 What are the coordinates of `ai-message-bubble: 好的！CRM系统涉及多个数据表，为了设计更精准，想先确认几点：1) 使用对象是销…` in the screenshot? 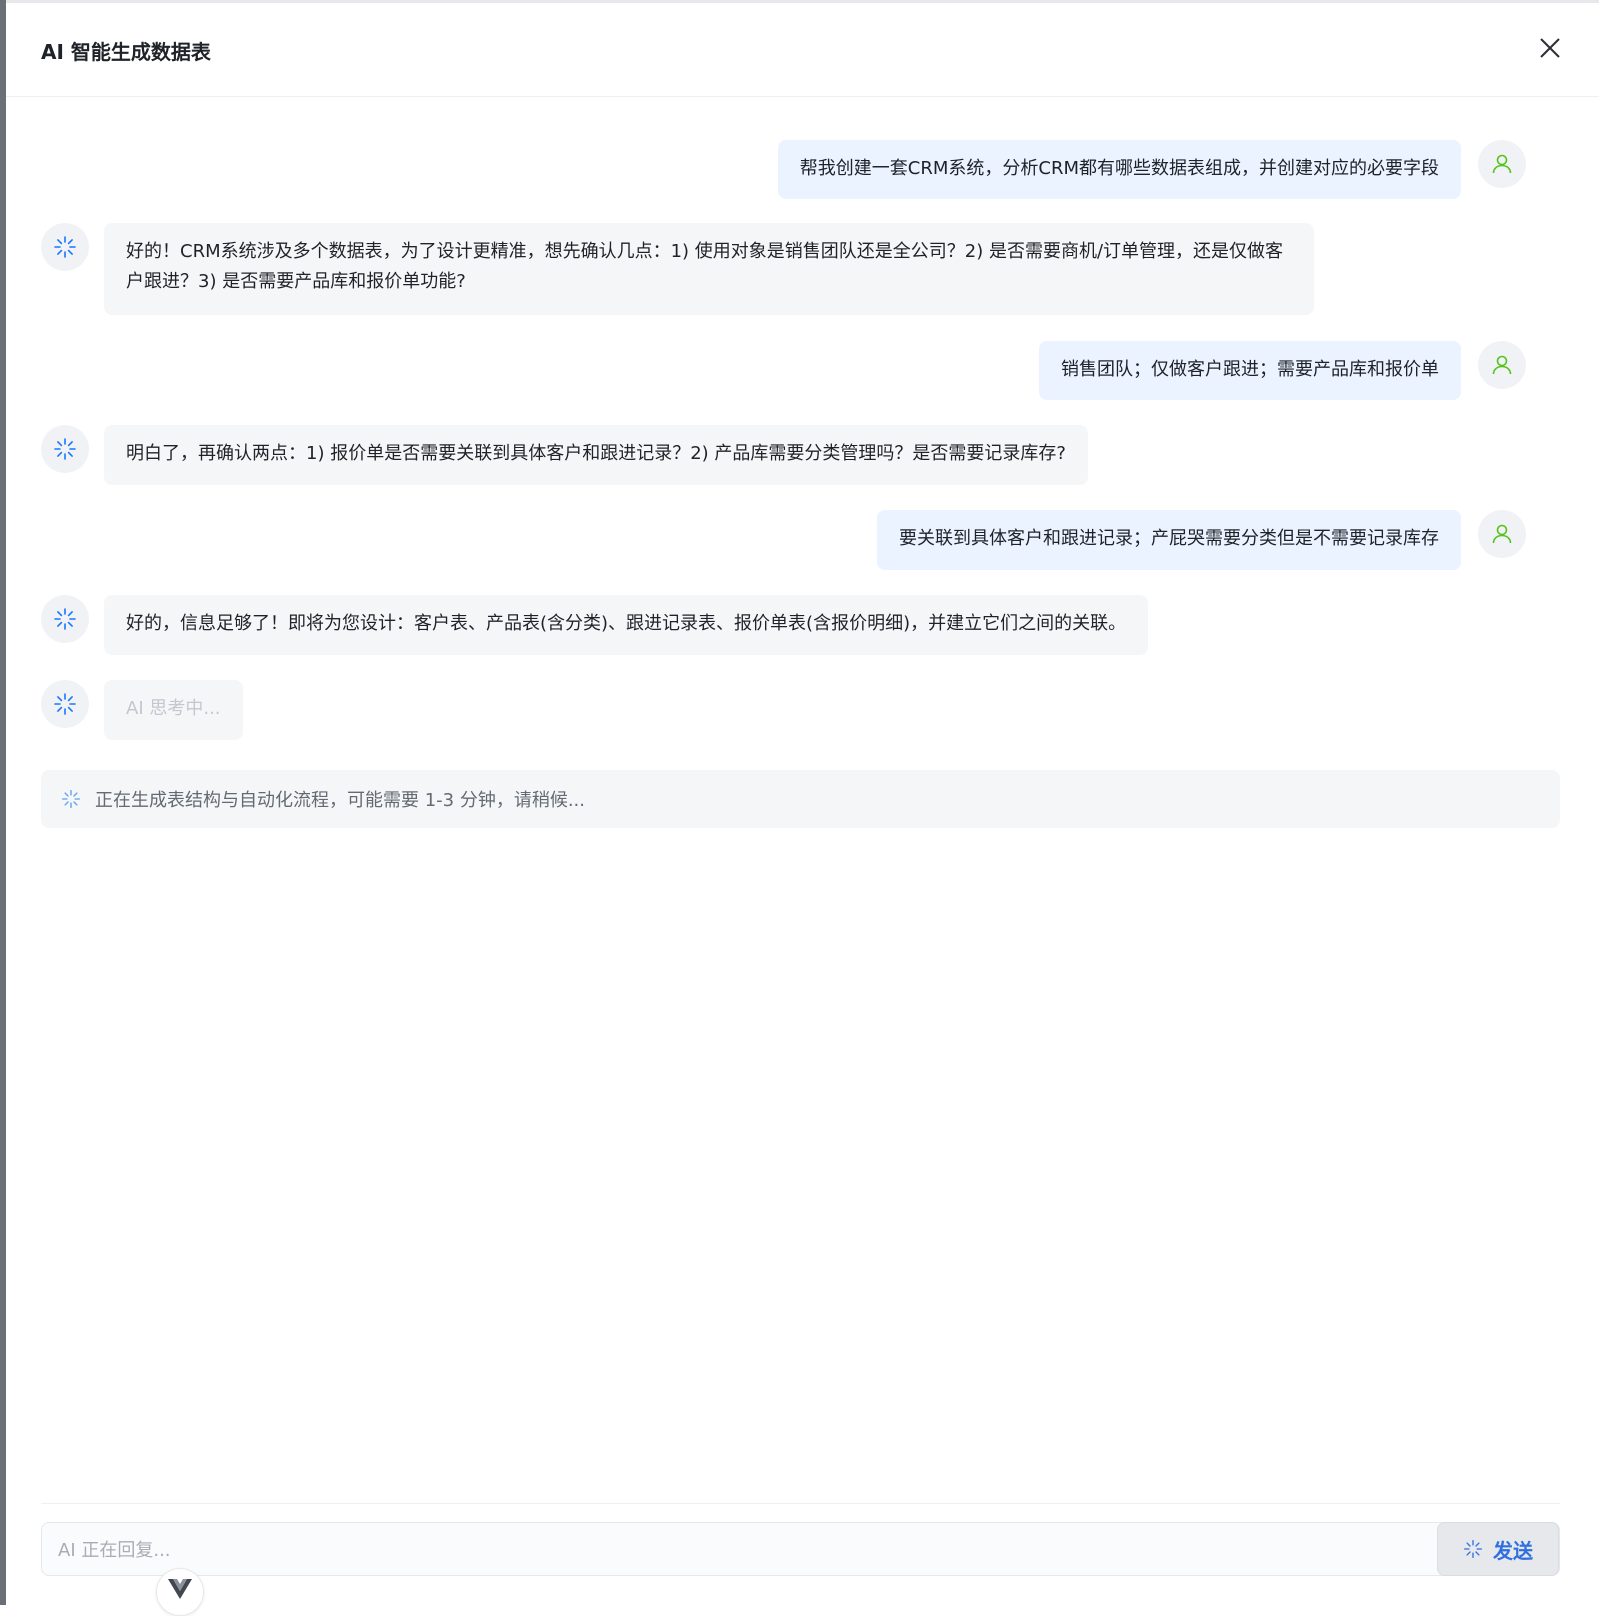 It's located at (709, 269).